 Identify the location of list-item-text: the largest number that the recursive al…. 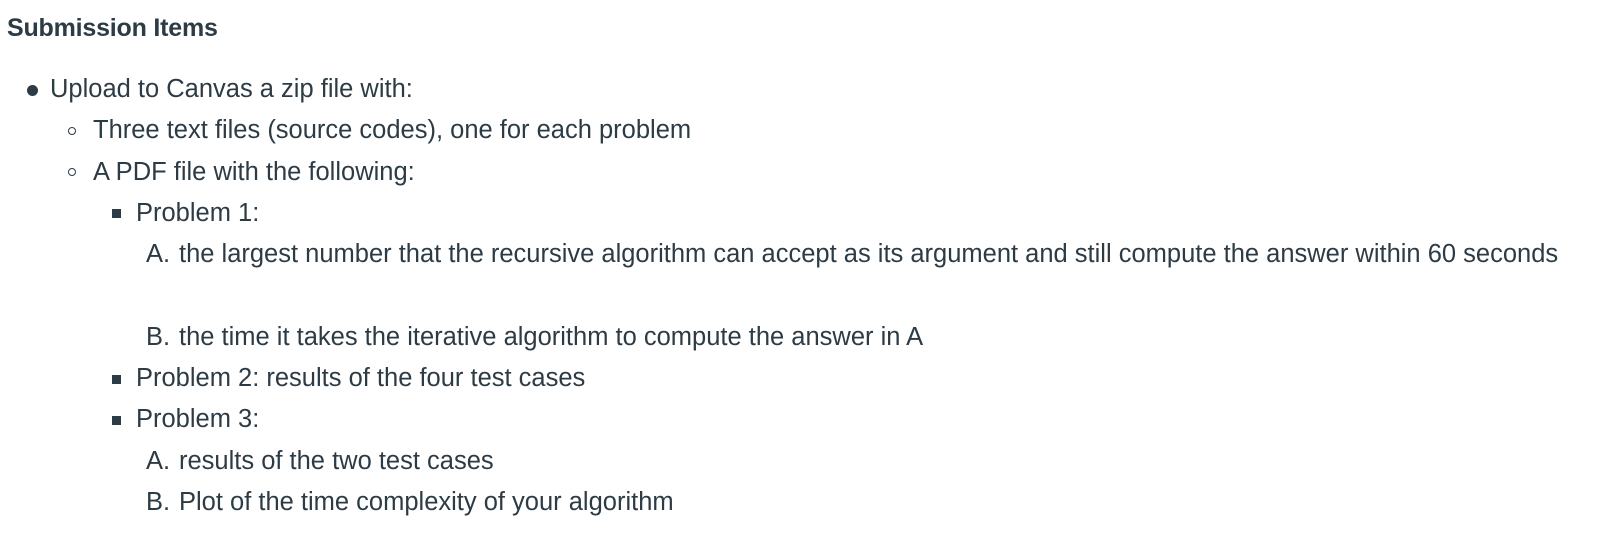
(869, 254).